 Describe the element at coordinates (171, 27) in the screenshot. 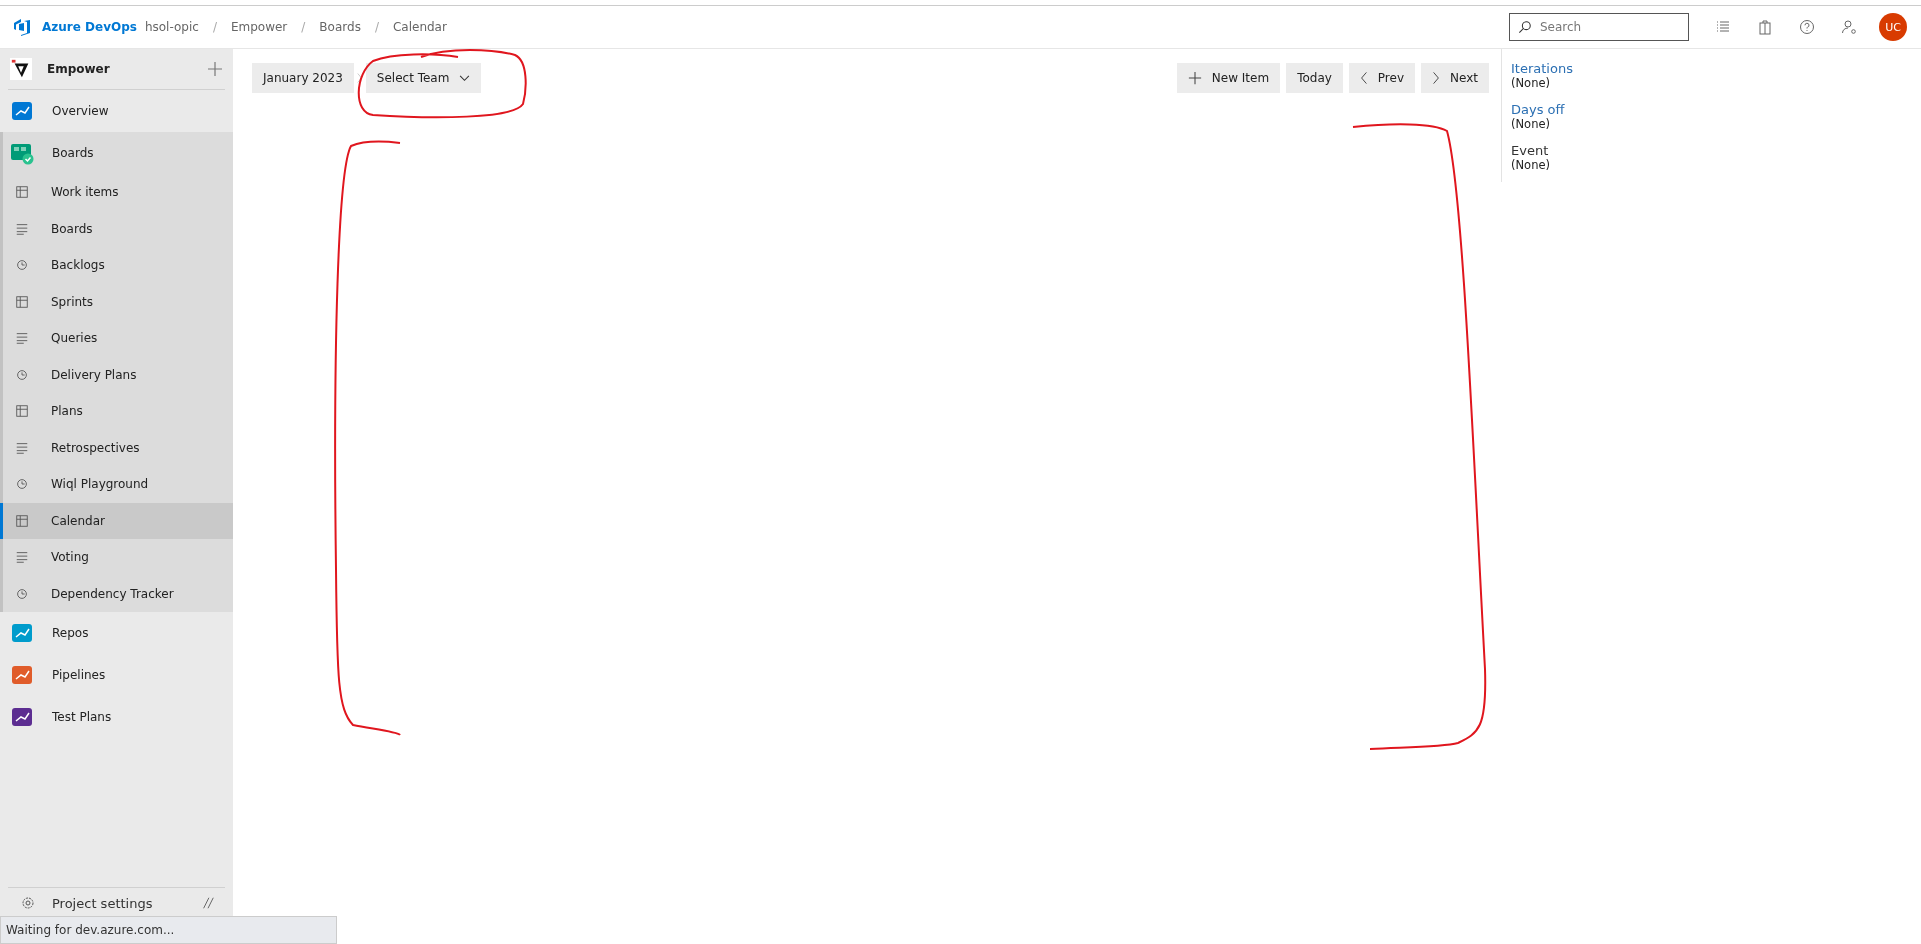

I see `breadcrumb-link: hsol-opic` at that location.